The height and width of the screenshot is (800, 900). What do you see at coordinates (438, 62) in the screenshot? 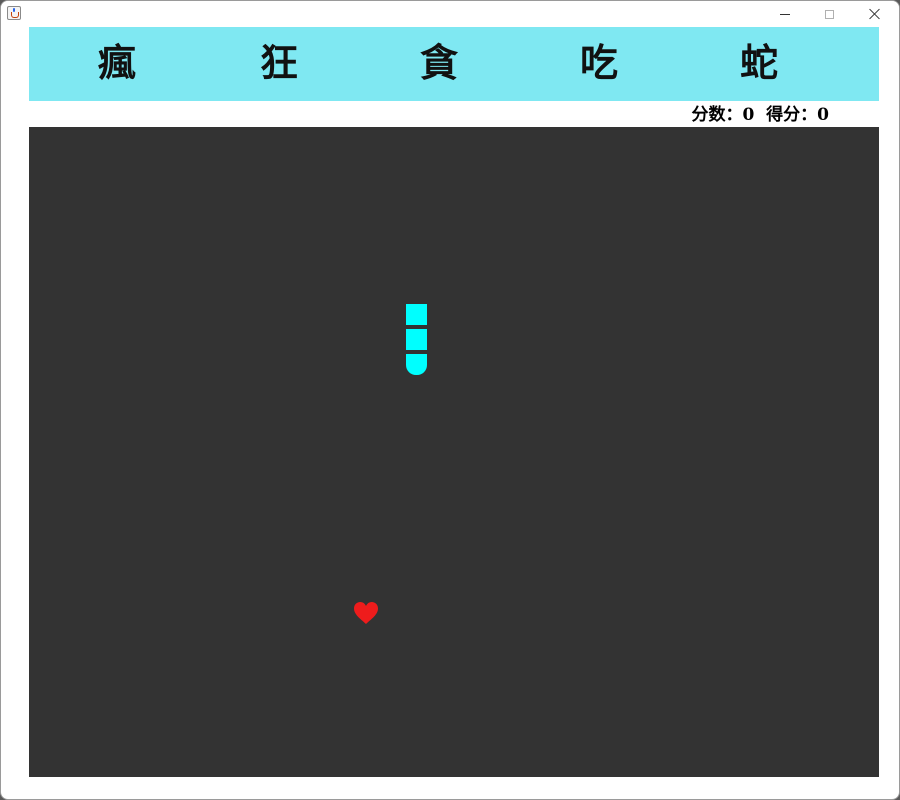
I see `banner-char-3: 貪` at bounding box center [438, 62].